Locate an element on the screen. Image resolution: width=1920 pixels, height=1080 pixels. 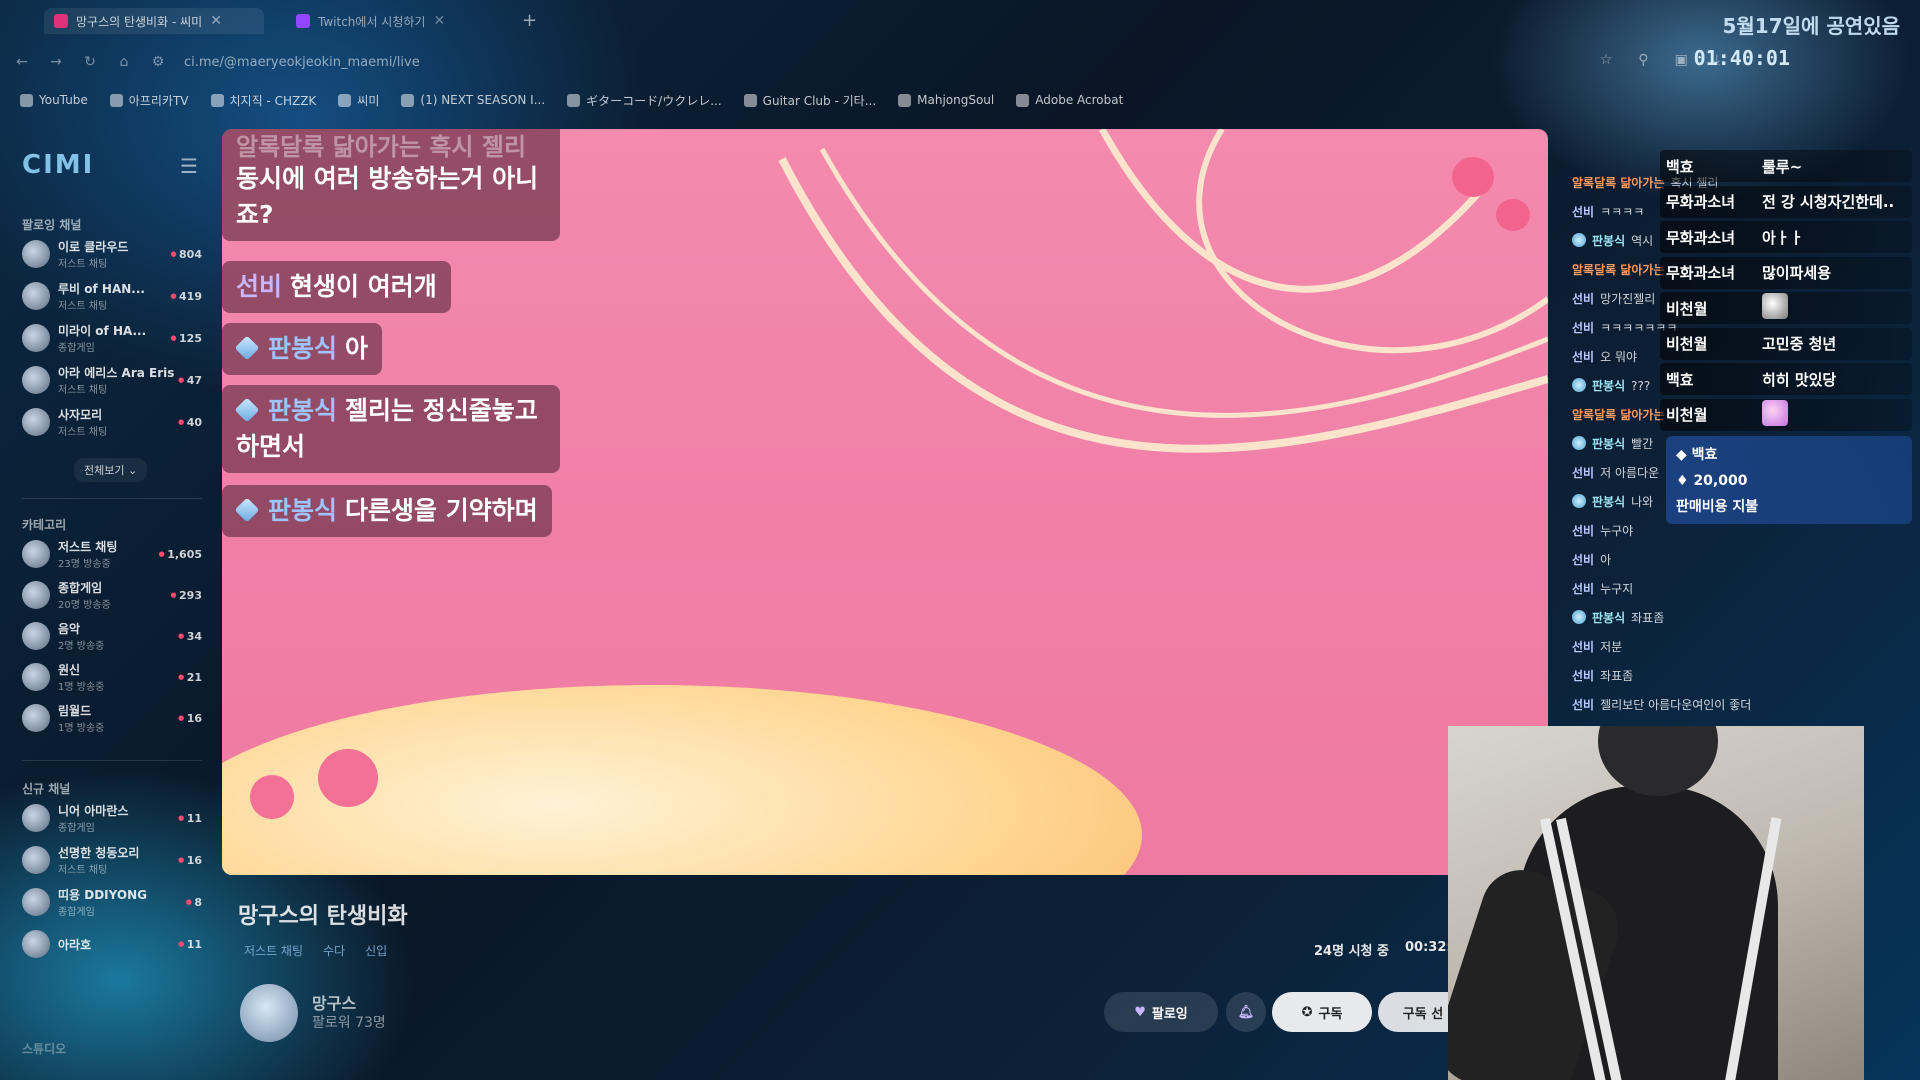
sidebar-channel-item: 사자모리저스트 채팅40 is located at coordinates (112, 422).